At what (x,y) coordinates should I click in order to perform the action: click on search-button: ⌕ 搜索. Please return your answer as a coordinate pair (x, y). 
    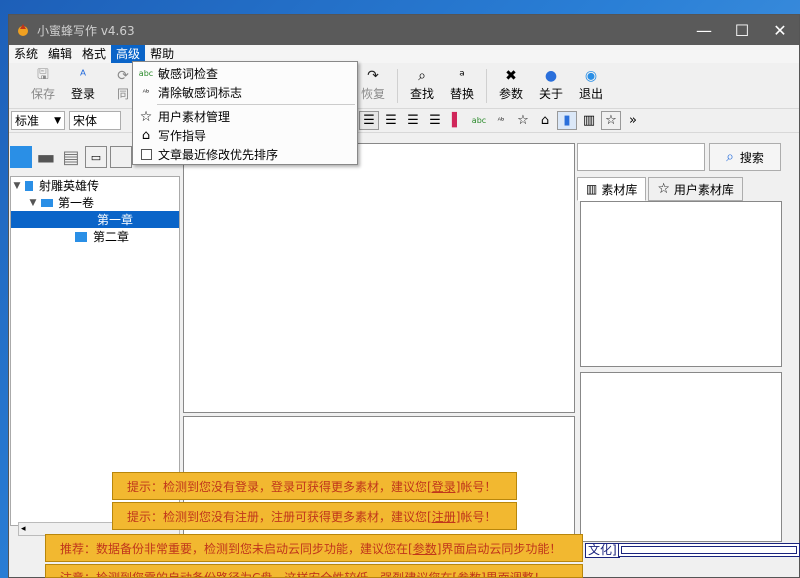
    Looking at the image, I should click on (745, 157).